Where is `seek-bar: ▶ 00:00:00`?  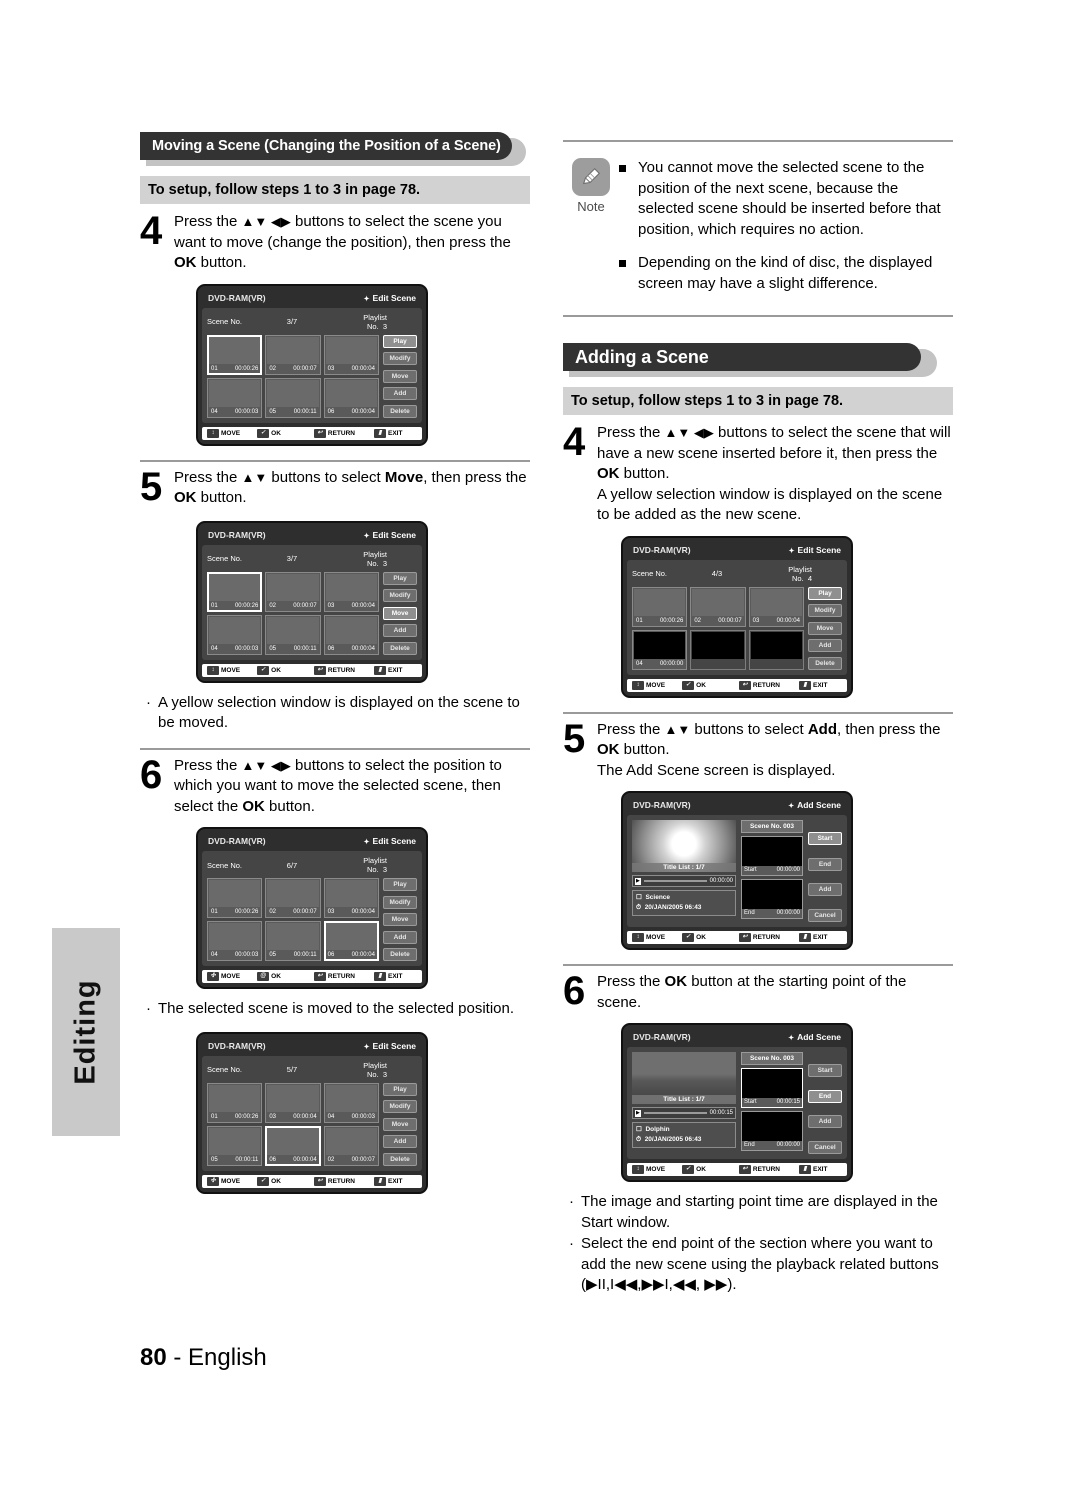
seek-bar: ▶ 00:00:00 is located at coordinates (684, 881).